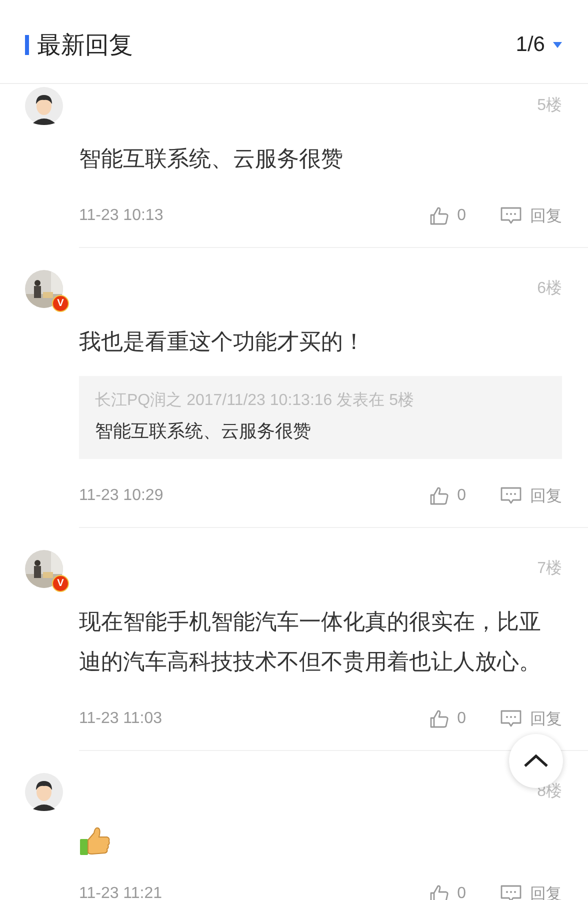 The height and width of the screenshot is (900, 588). I want to click on caret-icon, so click(557, 45).